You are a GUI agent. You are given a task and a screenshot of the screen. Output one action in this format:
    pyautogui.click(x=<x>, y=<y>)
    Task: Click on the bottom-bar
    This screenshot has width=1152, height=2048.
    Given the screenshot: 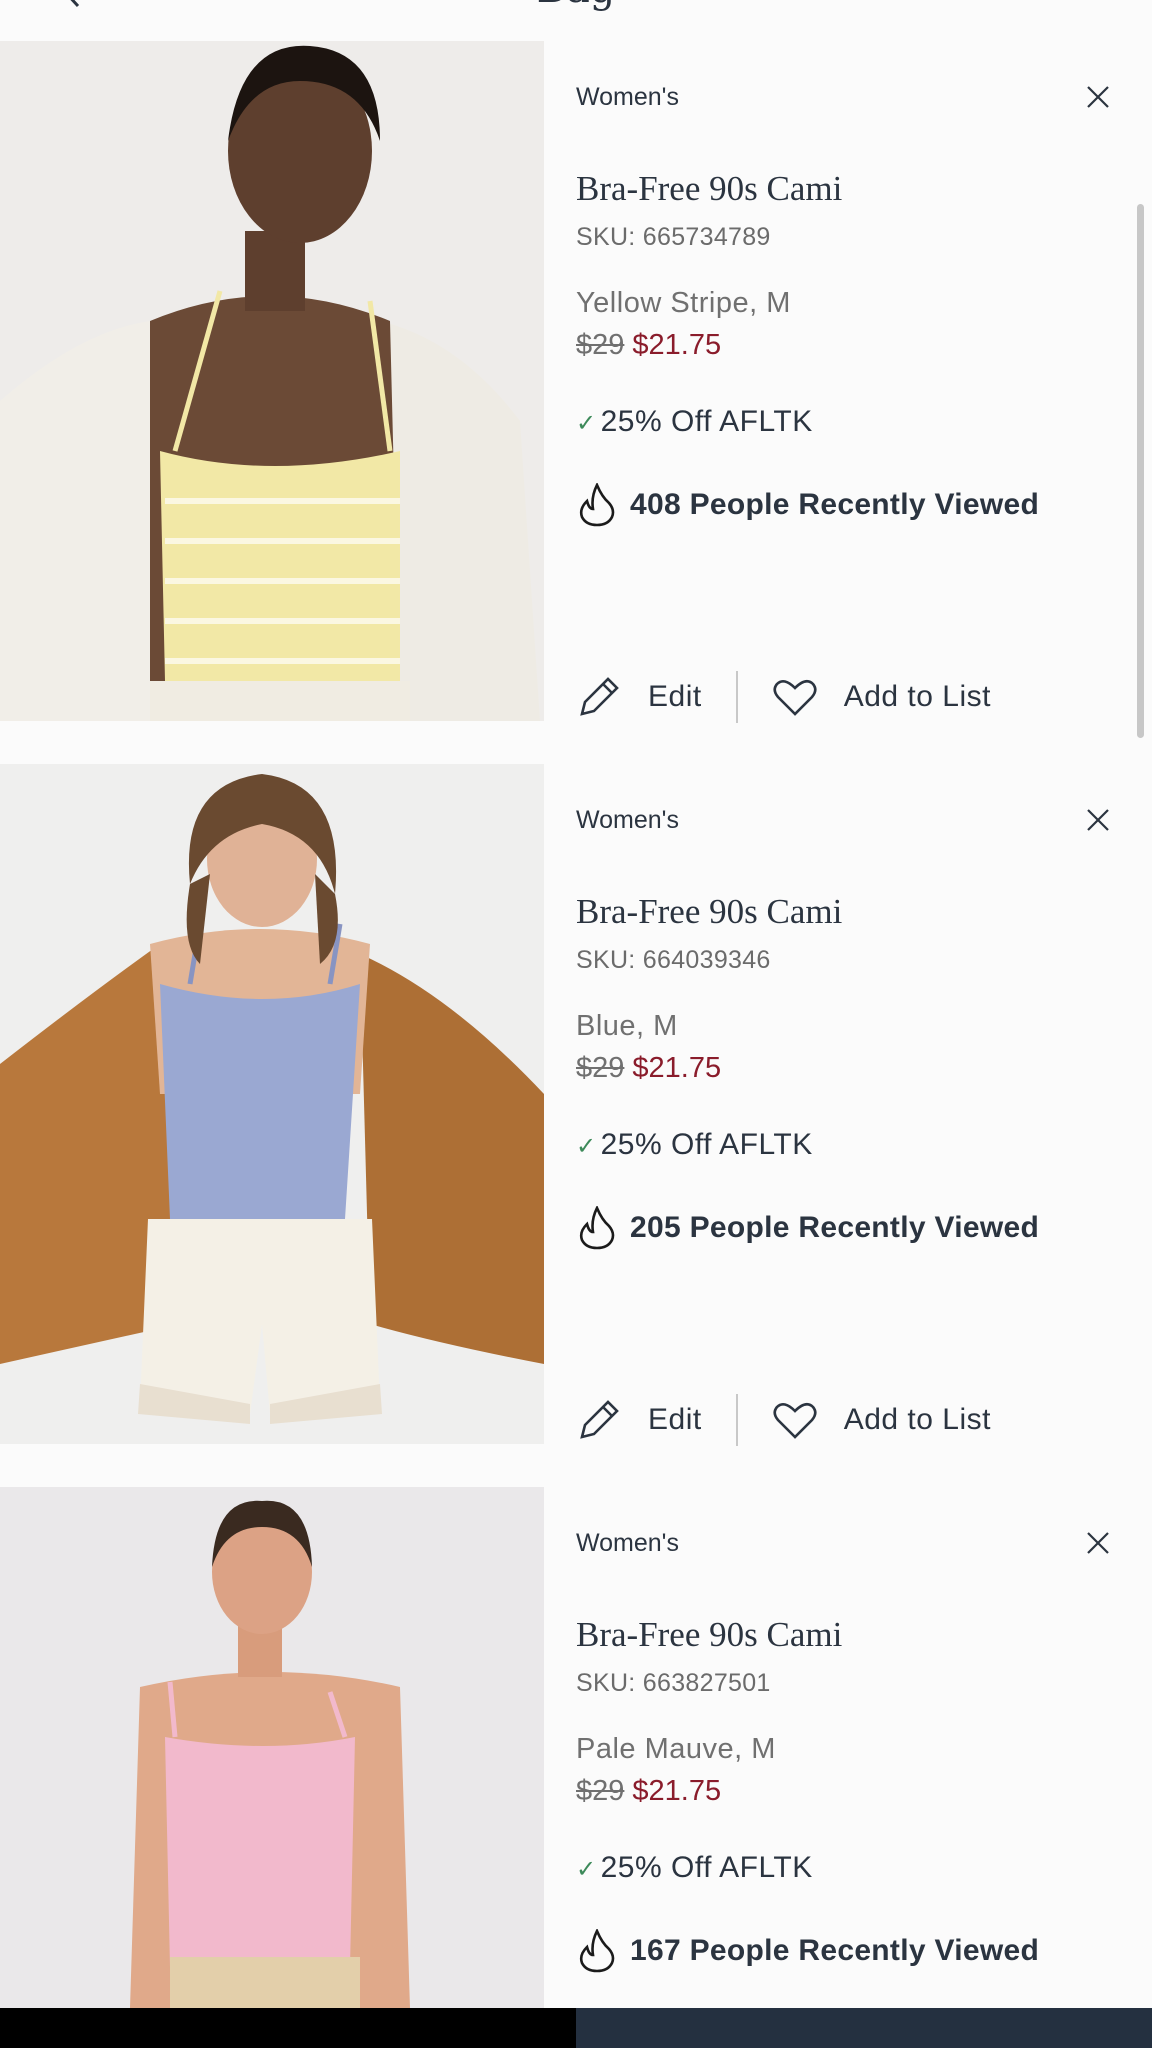 What is the action you would take?
    pyautogui.click(x=576, y=2028)
    